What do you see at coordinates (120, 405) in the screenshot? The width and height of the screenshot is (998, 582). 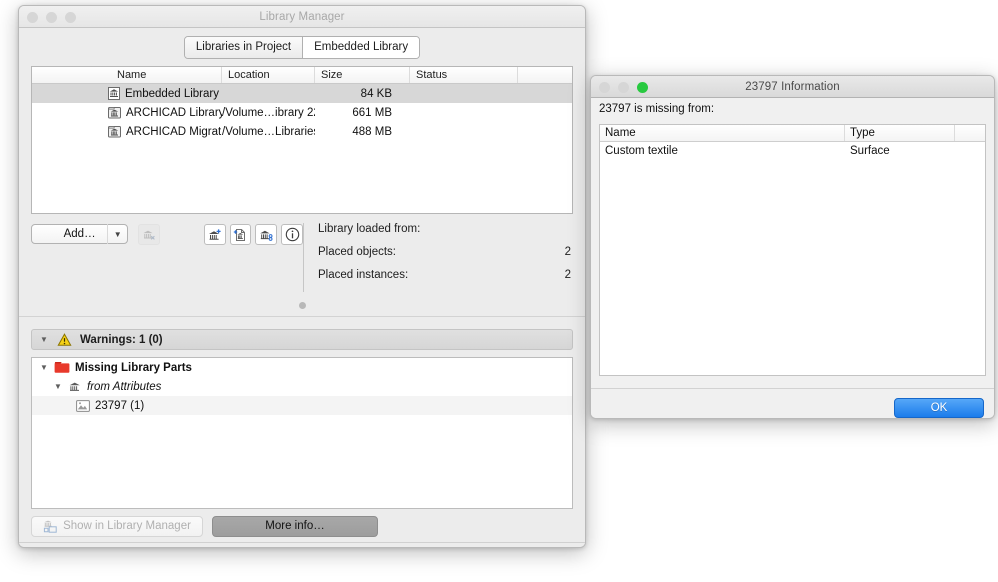 I see `tree-item-label: 23797 (1)` at bounding box center [120, 405].